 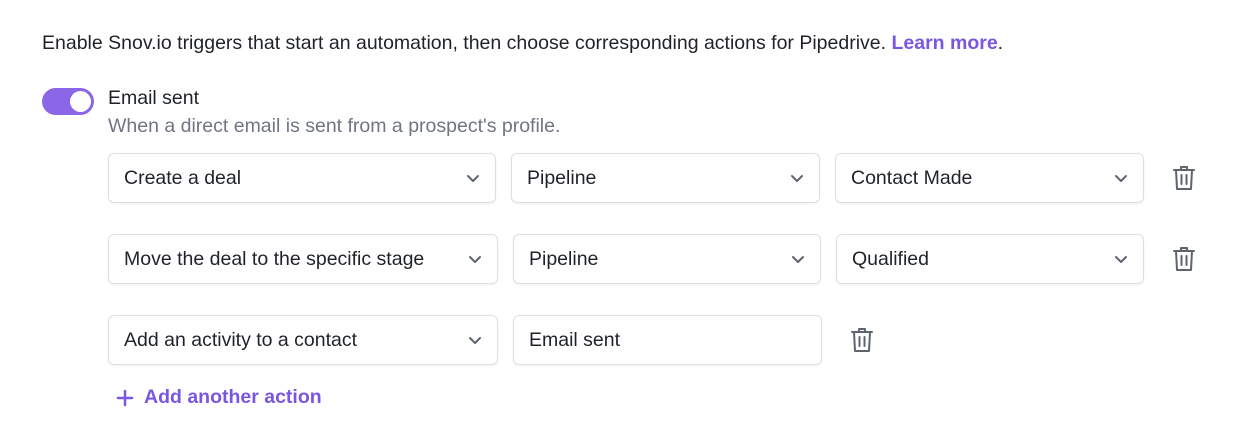 I want to click on toggle-knob, so click(x=80, y=101).